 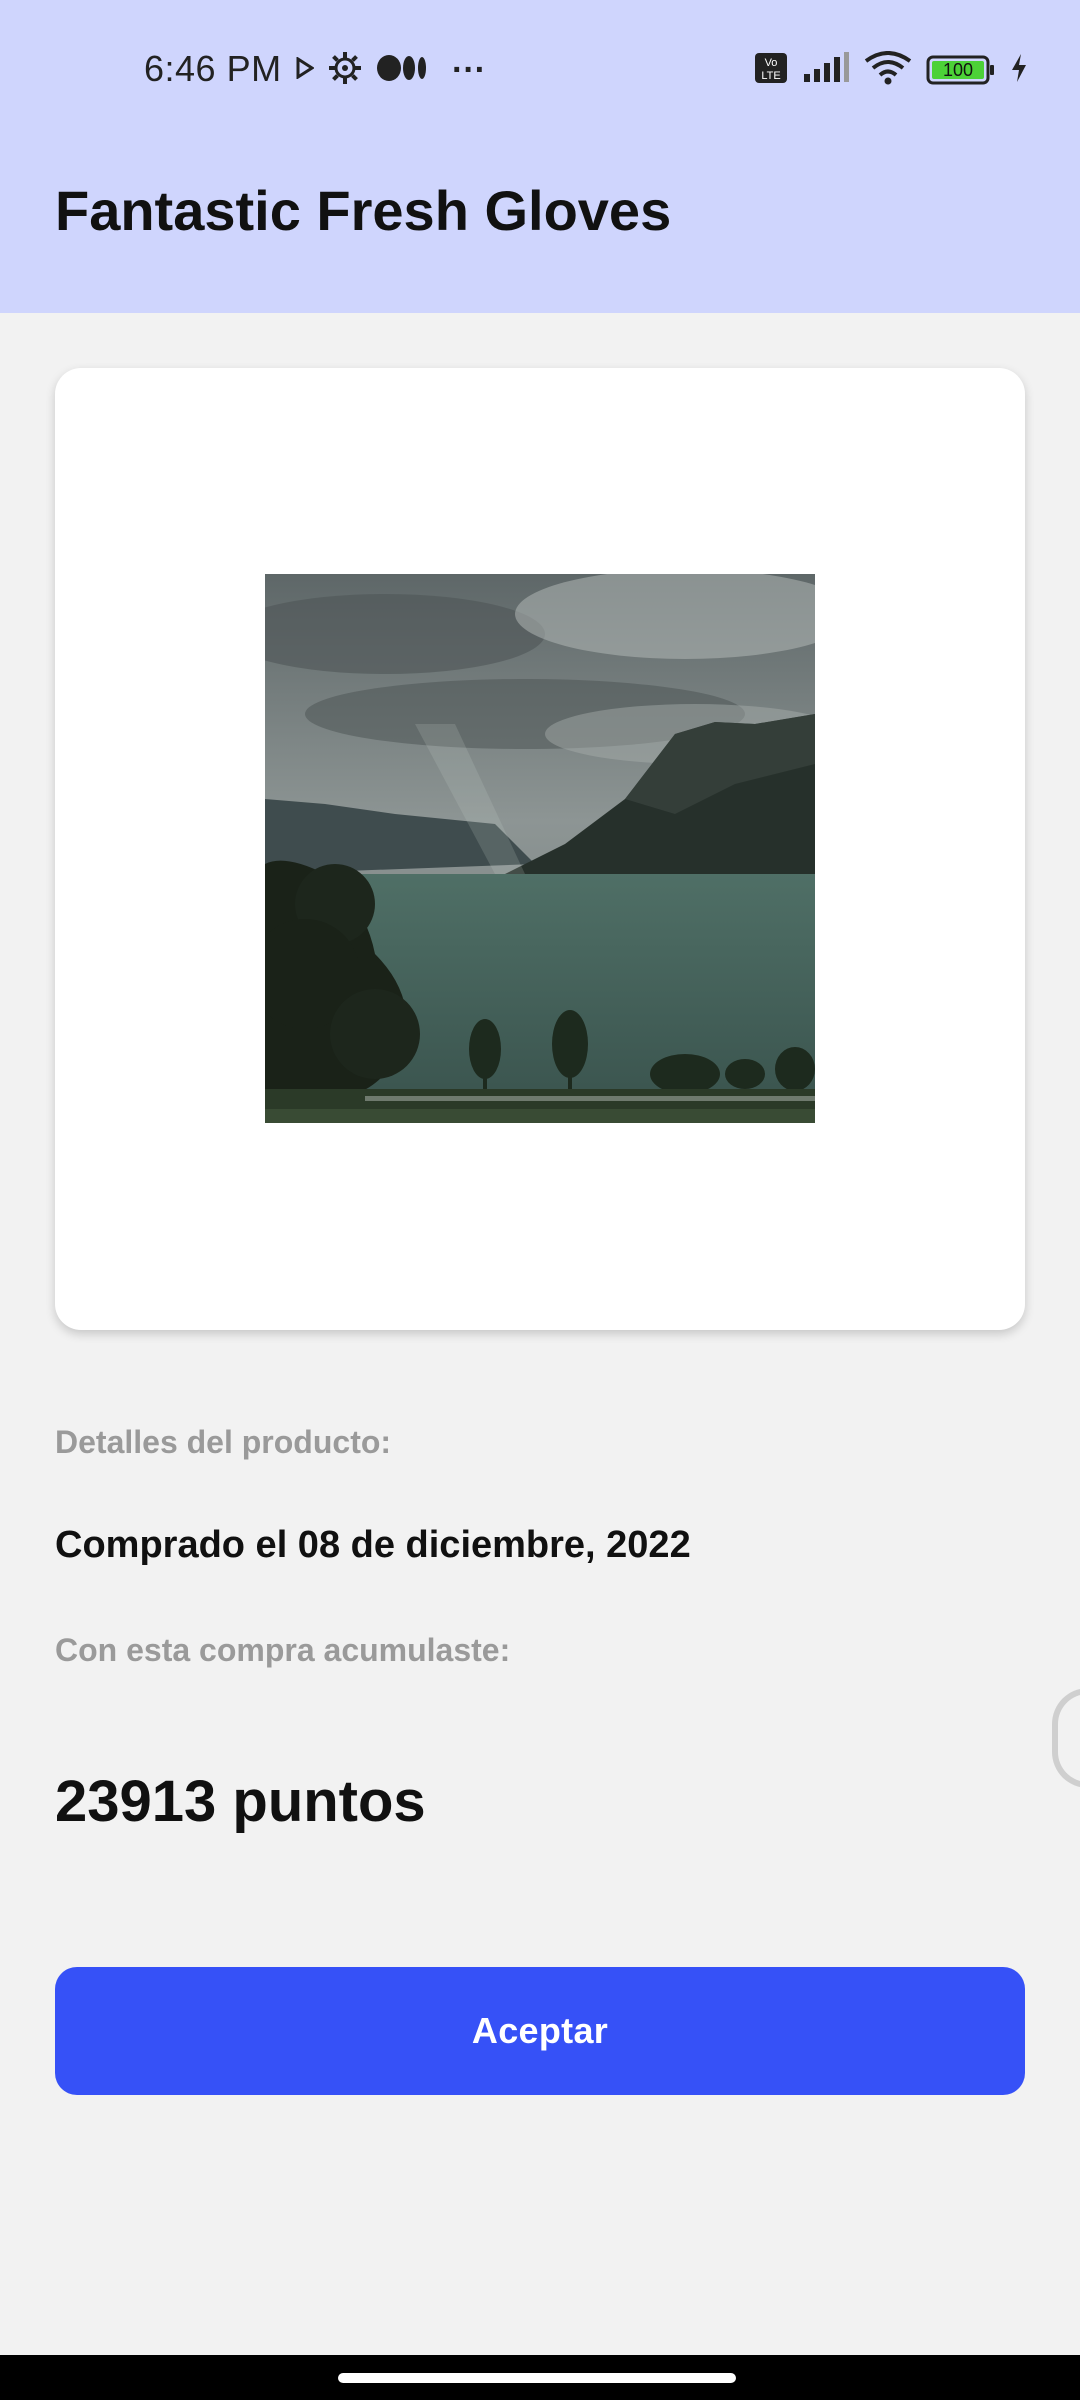 What do you see at coordinates (1019, 70) in the screenshot?
I see `charging-icon` at bounding box center [1019, 70].